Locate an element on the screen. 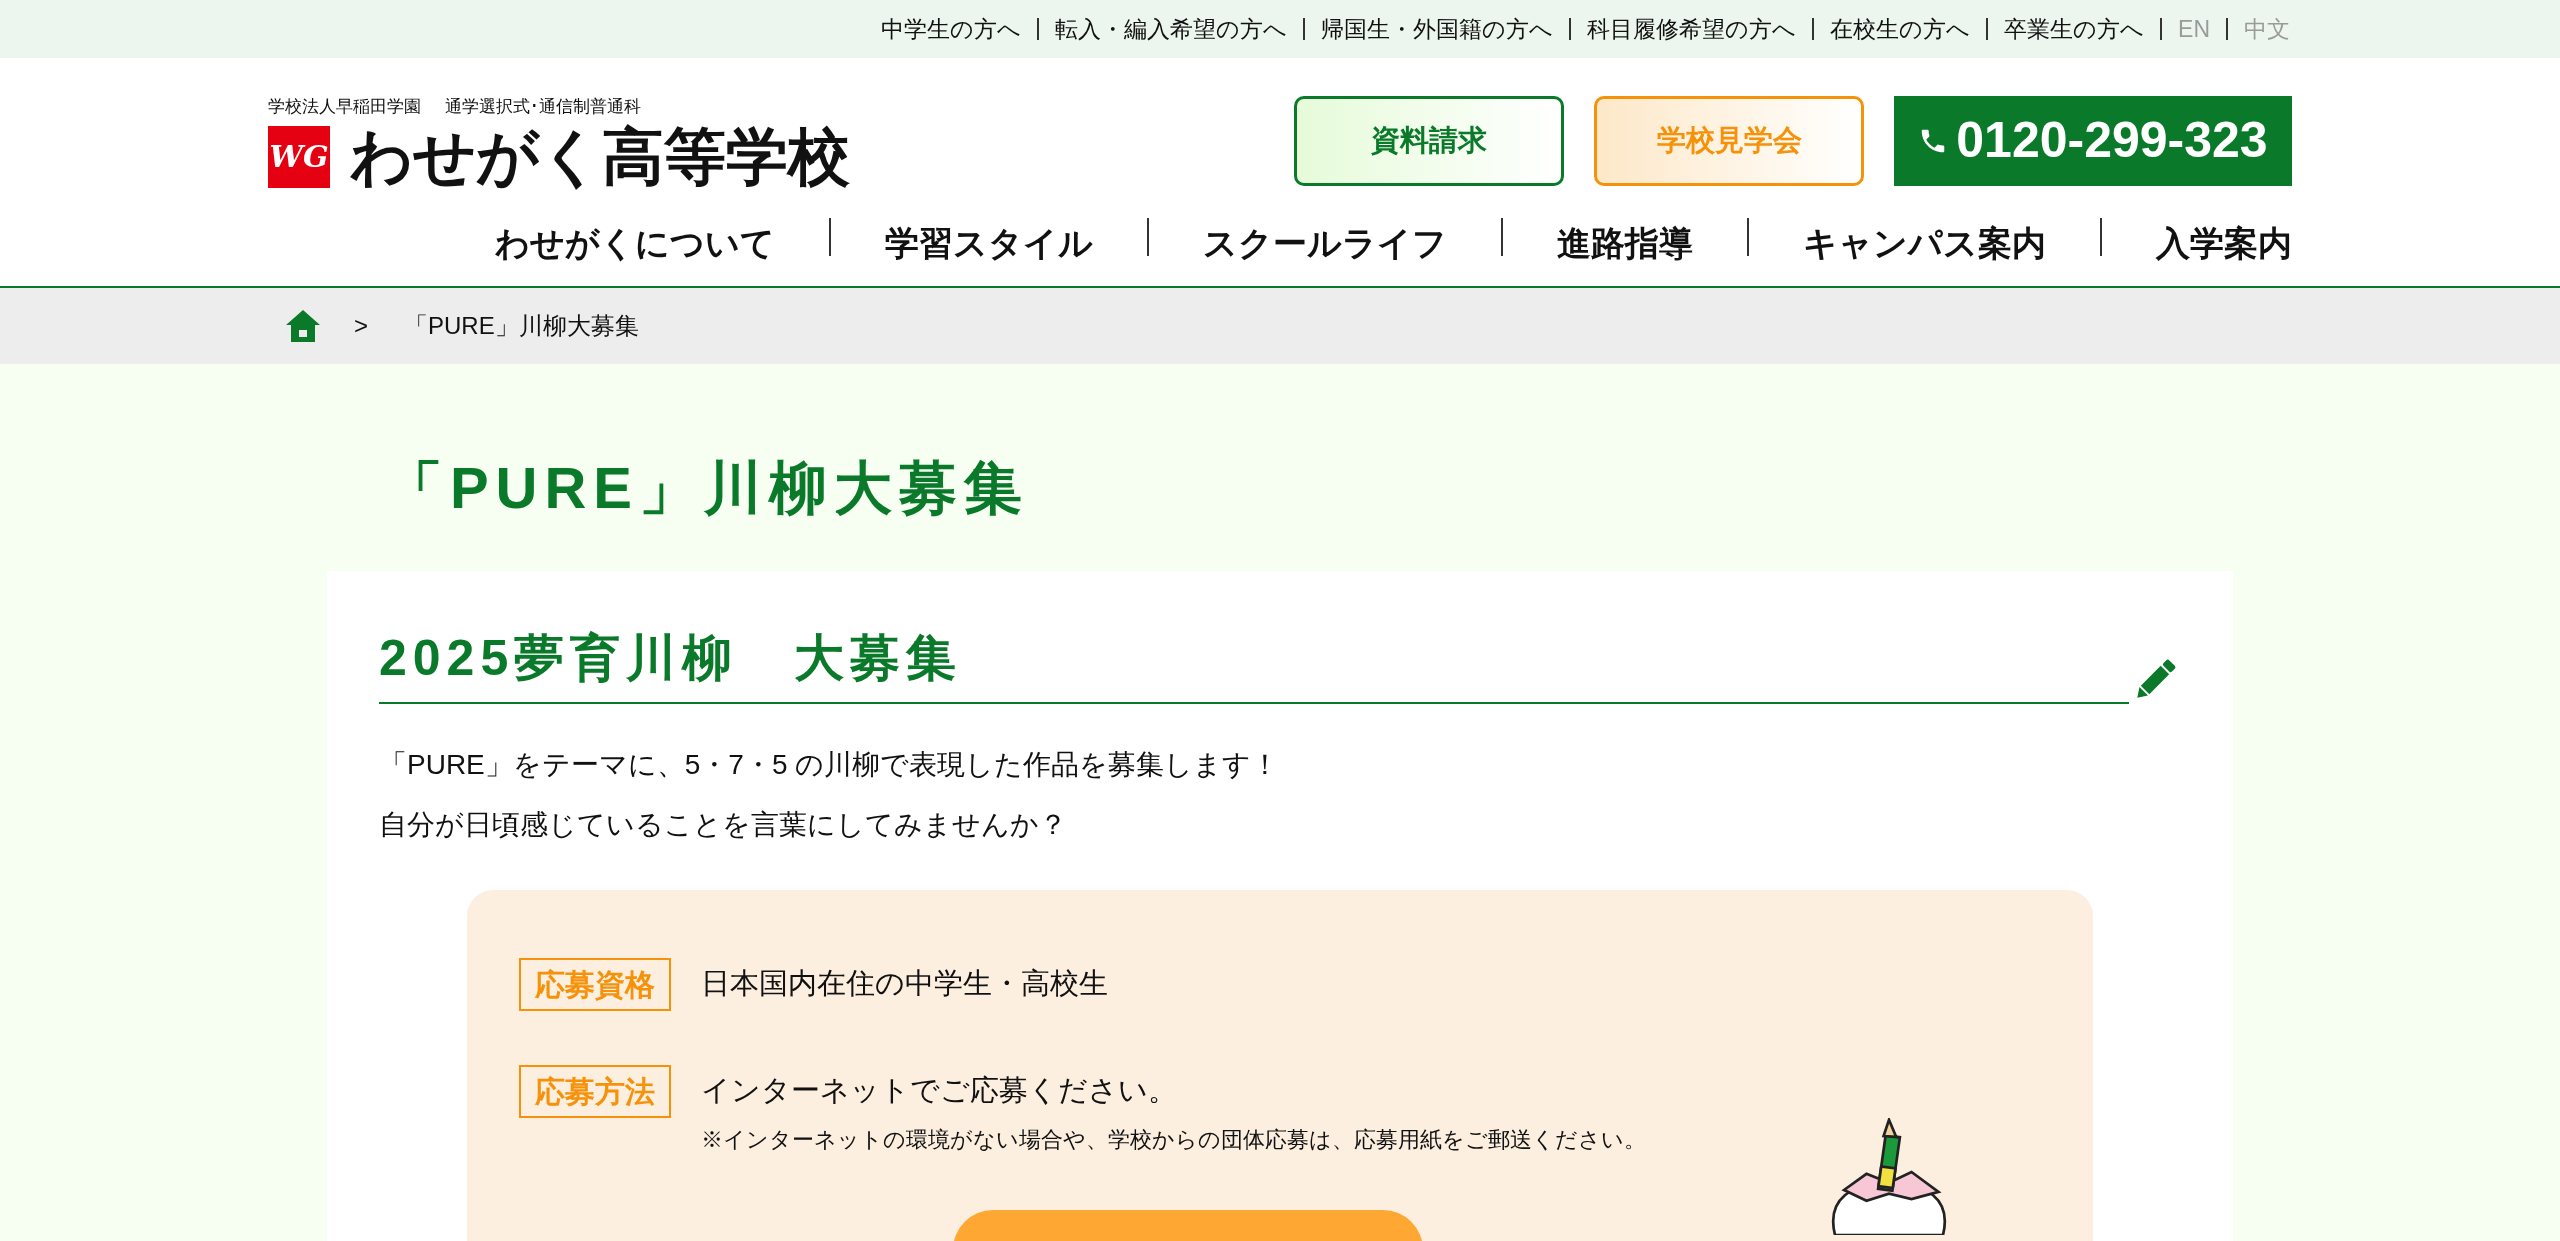 This screenshot has height=1241, width=2560. nav-link: 学習スタイル is located at coordinates (989, 243).